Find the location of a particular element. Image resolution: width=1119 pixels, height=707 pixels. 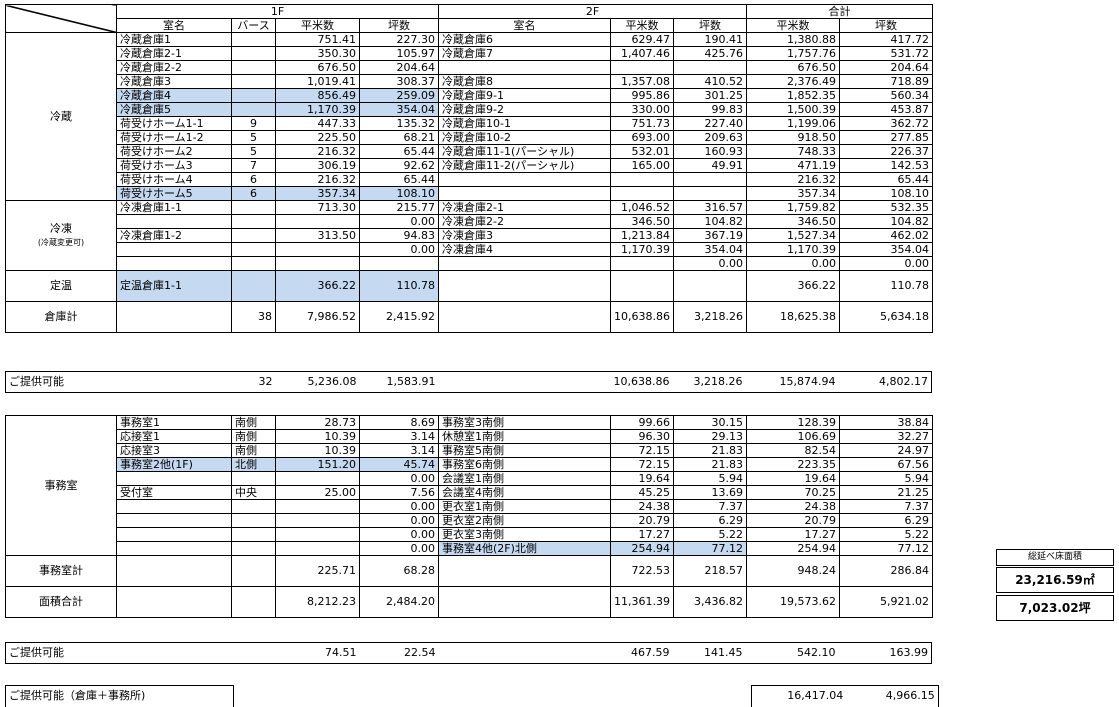

sqm-2f: 995.86 is located at coordinates (642, 95).